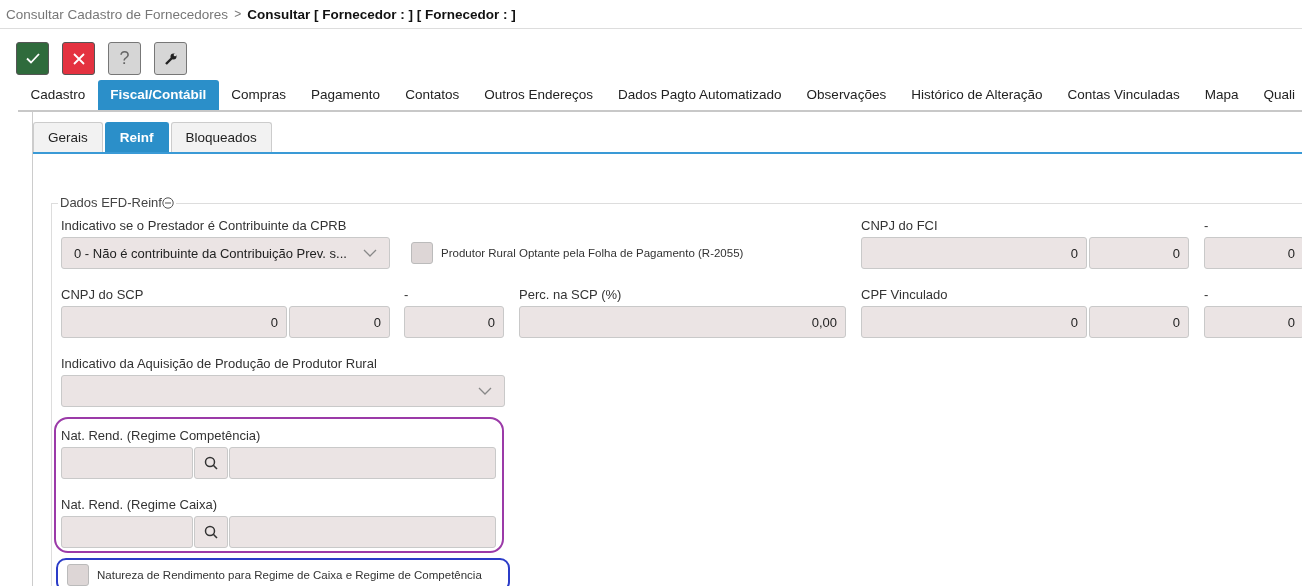  I want to click on select-field, so click(283, 391).